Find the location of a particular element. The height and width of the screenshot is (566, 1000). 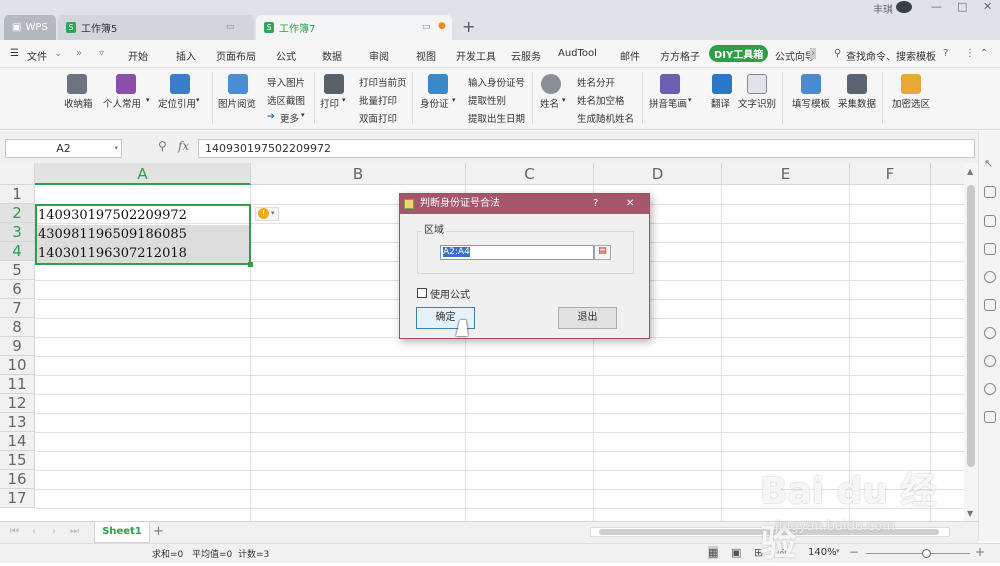

hamburger-icon: ☰ is located at coordinates (14, 53).